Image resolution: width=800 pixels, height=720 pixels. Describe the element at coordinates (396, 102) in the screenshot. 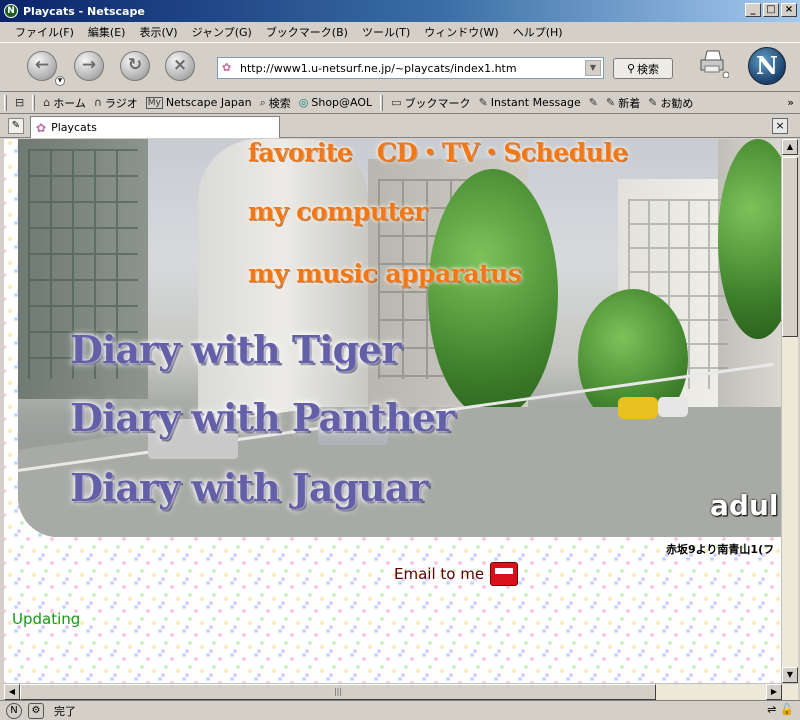

I see `folder-icon: ▭` at that location.